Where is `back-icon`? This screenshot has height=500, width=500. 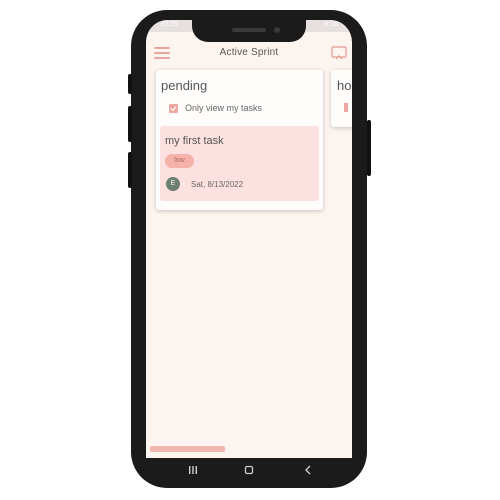
back-icon is located at coordinates (308, 470).